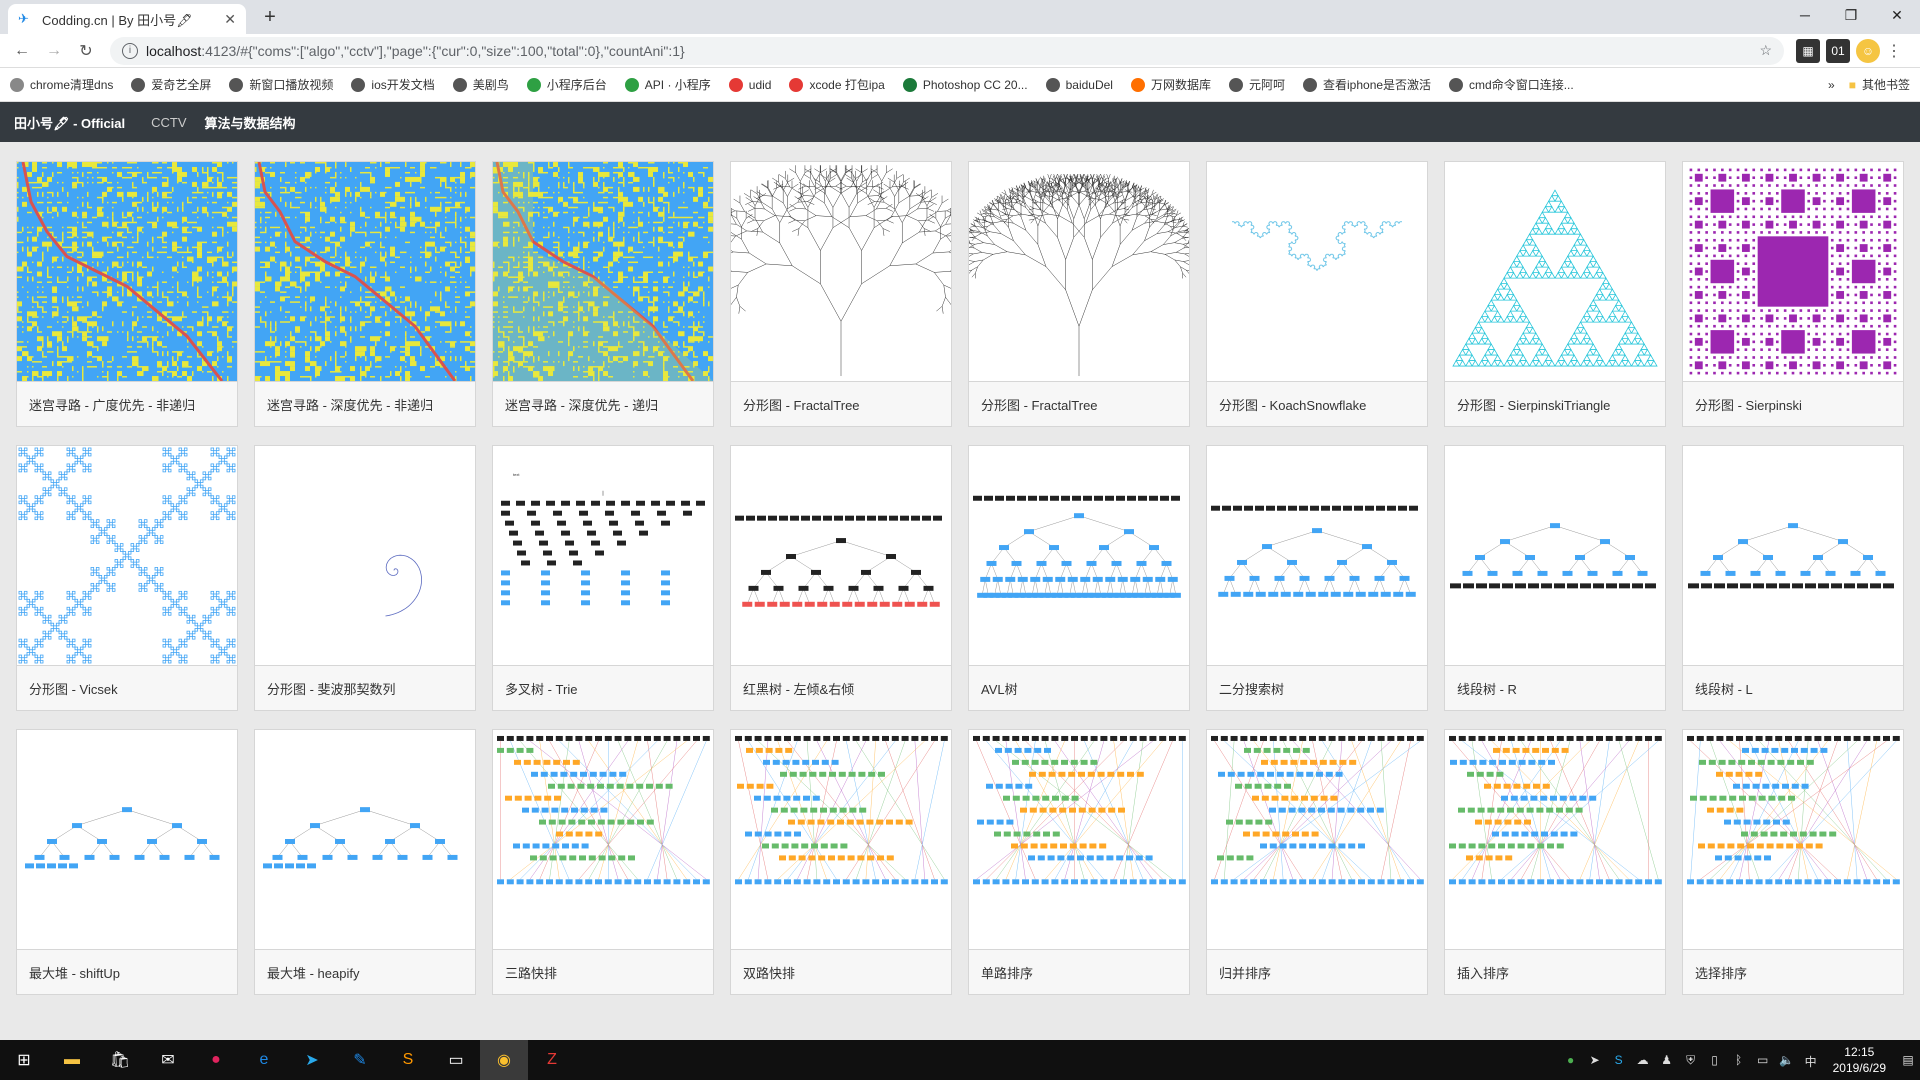  What do you see at coordinates (171, 84) in the screenshot?
I see `bookmark-item: 爱奇艺全屏` at bounding box center [171, 84].